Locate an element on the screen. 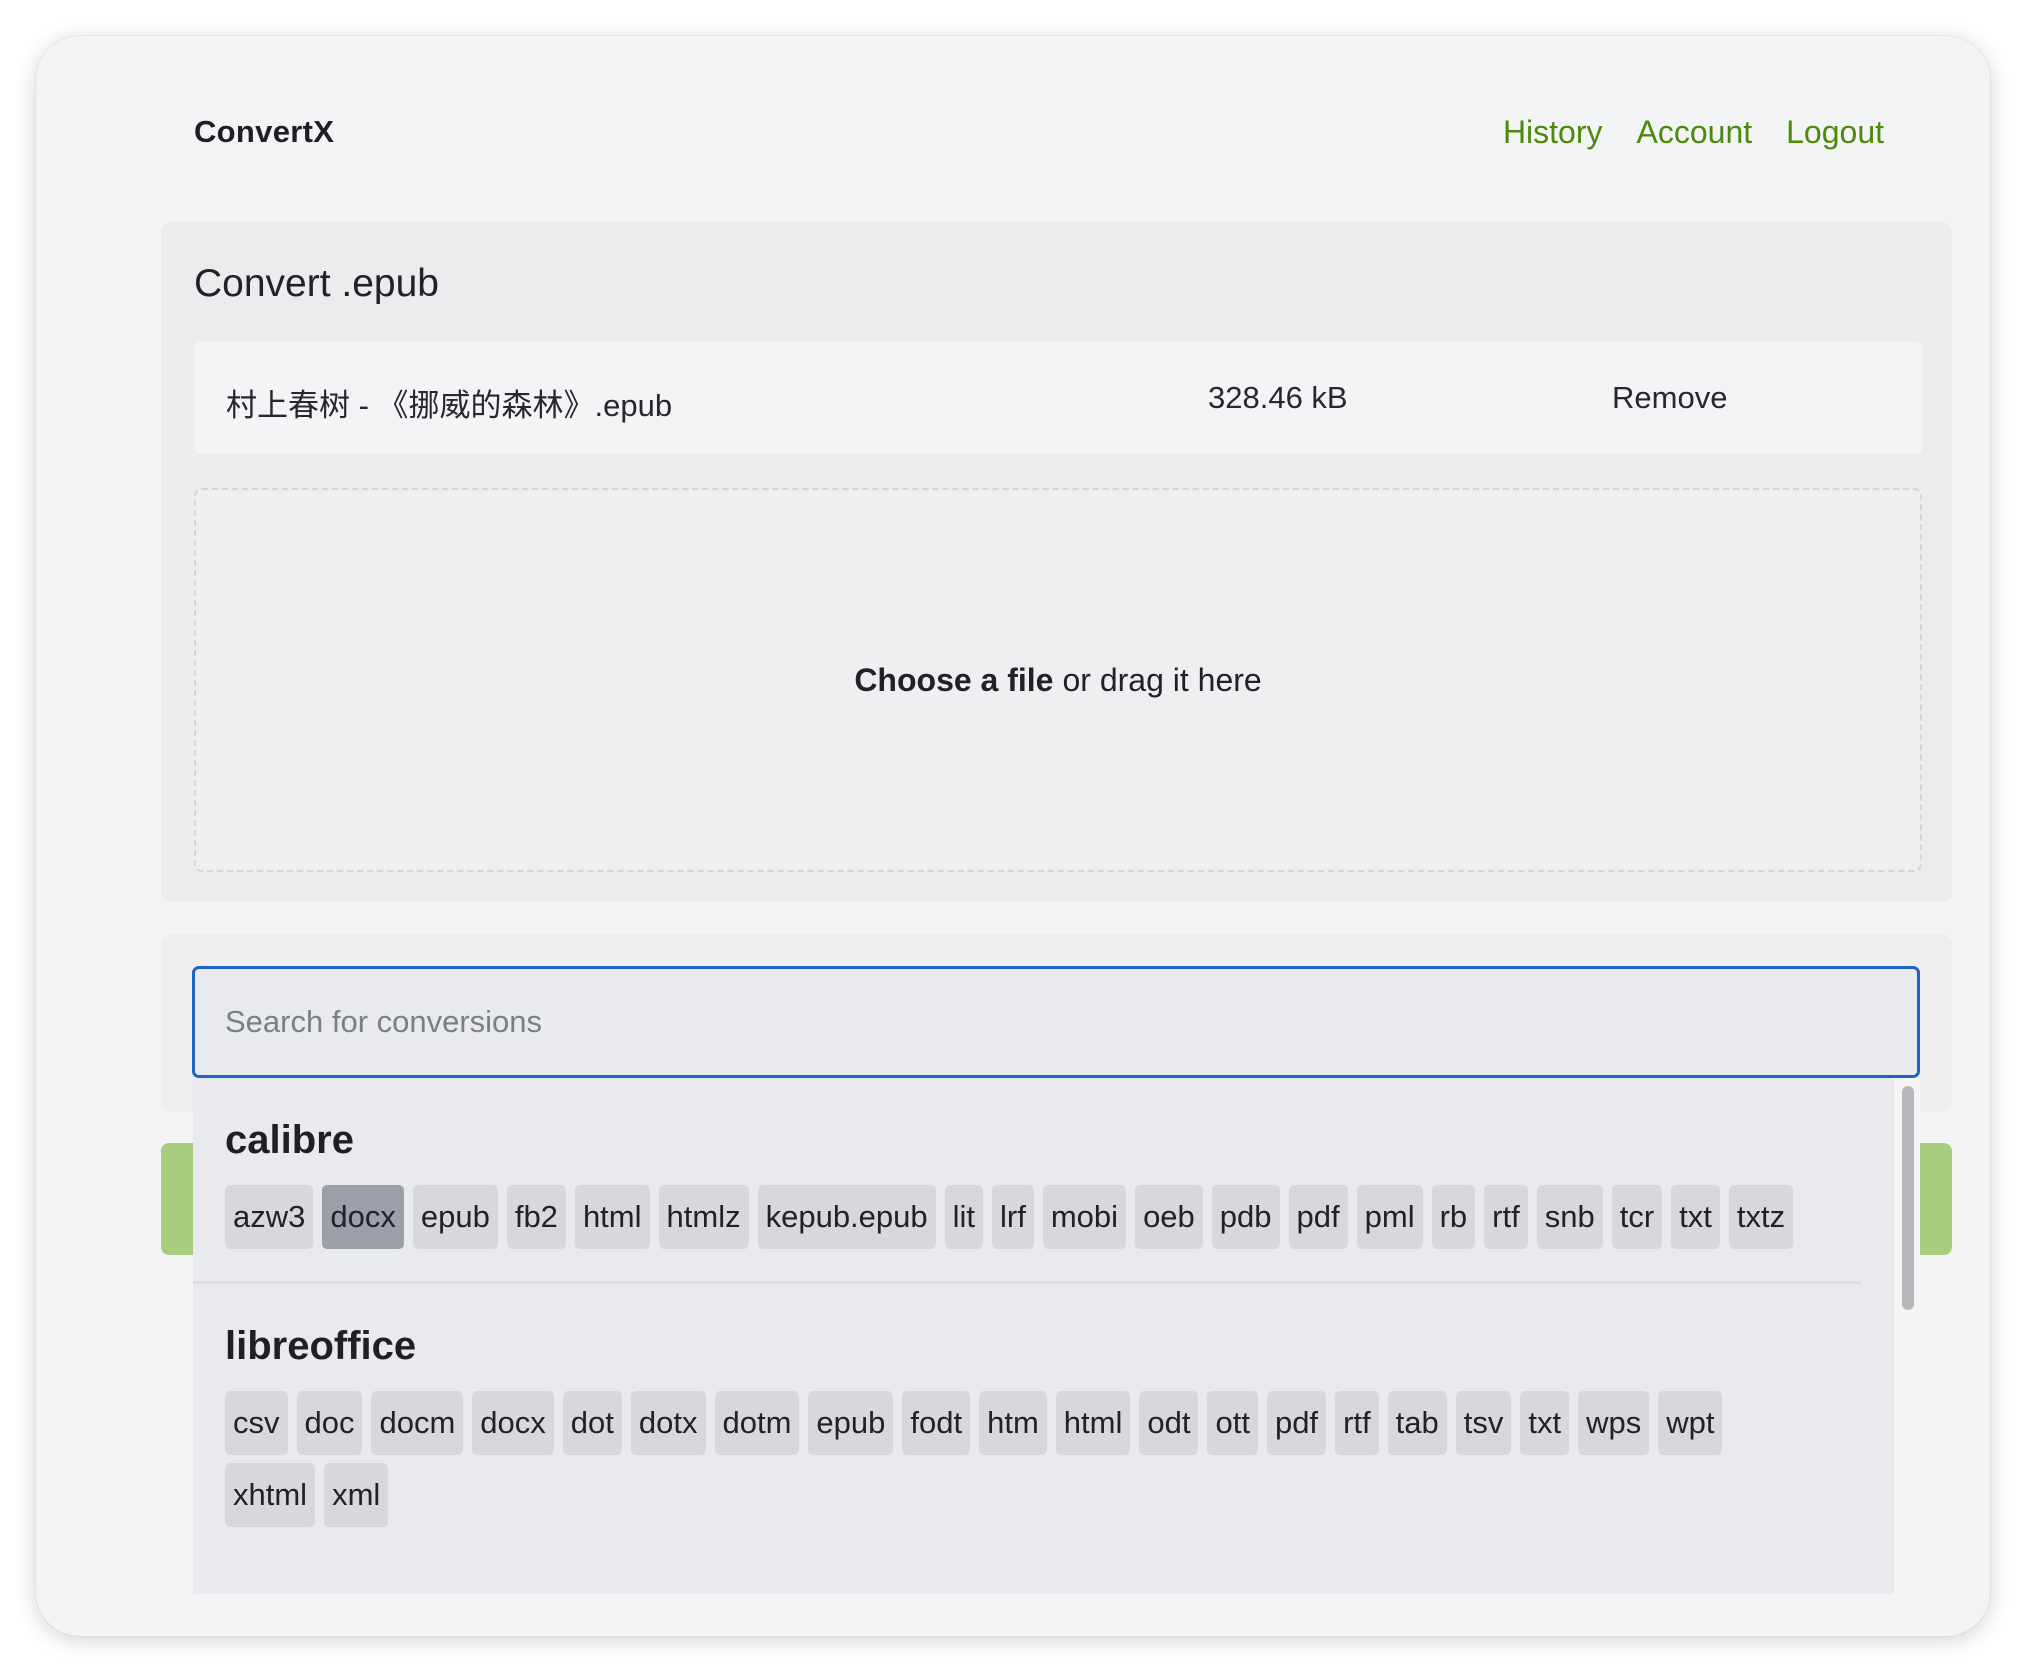 This screenshot has width=2026, height=1672. brand-logo: ConvertX is located at coordinates (264, 132).